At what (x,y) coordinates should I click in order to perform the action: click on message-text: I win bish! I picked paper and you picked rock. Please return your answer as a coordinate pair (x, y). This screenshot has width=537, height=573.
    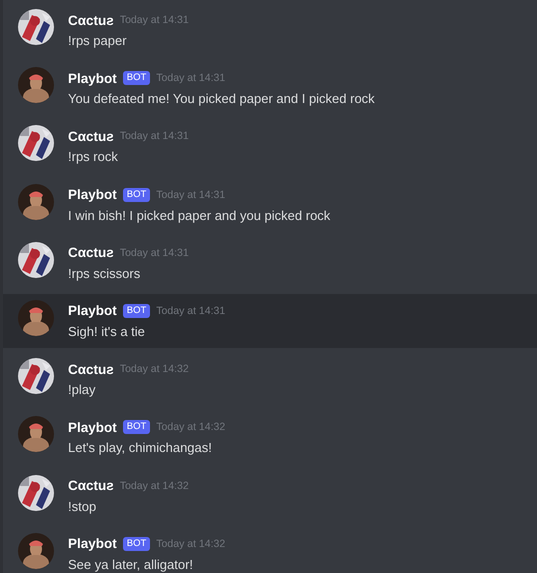
    Looking at the image, I should click on (199, 215).